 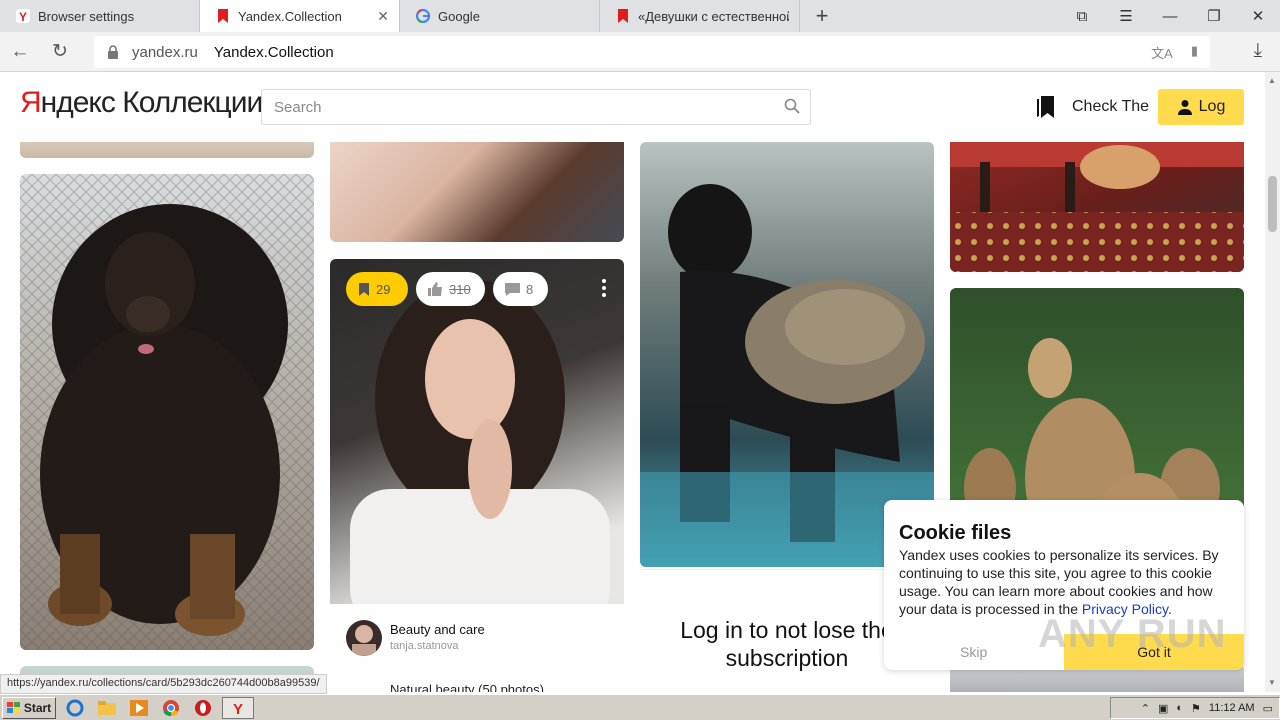 What do you see at coordinates (1162, 52) in the screenshot?
I see `translate-icon: 文A` at bounding box center [1162, 52].